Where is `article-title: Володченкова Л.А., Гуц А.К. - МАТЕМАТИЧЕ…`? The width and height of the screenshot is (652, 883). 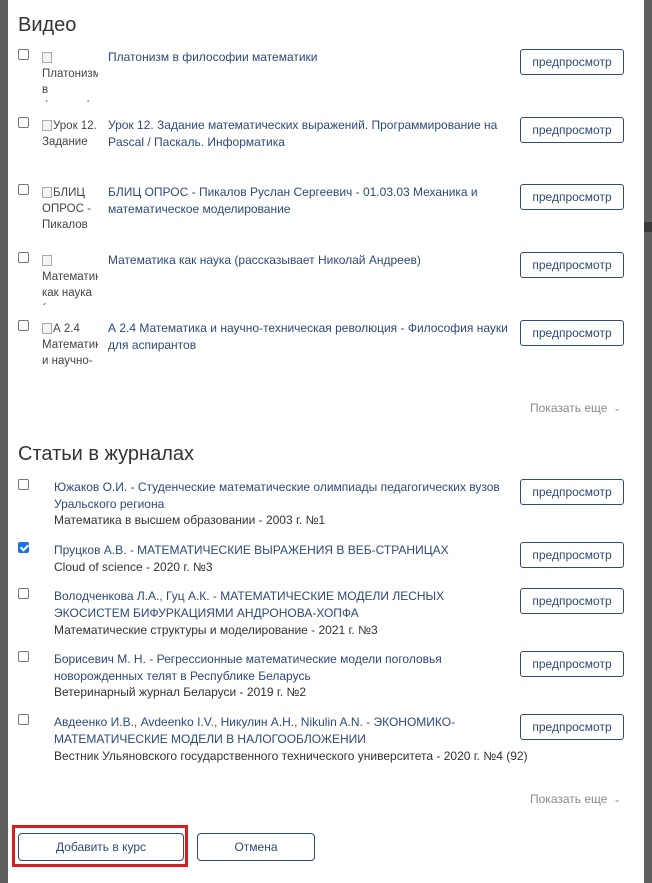 article-title: Володченкова Л.А., Гуц А.К. - МАТЕМАТИЧЕ… is located at coordinates (285, 605).